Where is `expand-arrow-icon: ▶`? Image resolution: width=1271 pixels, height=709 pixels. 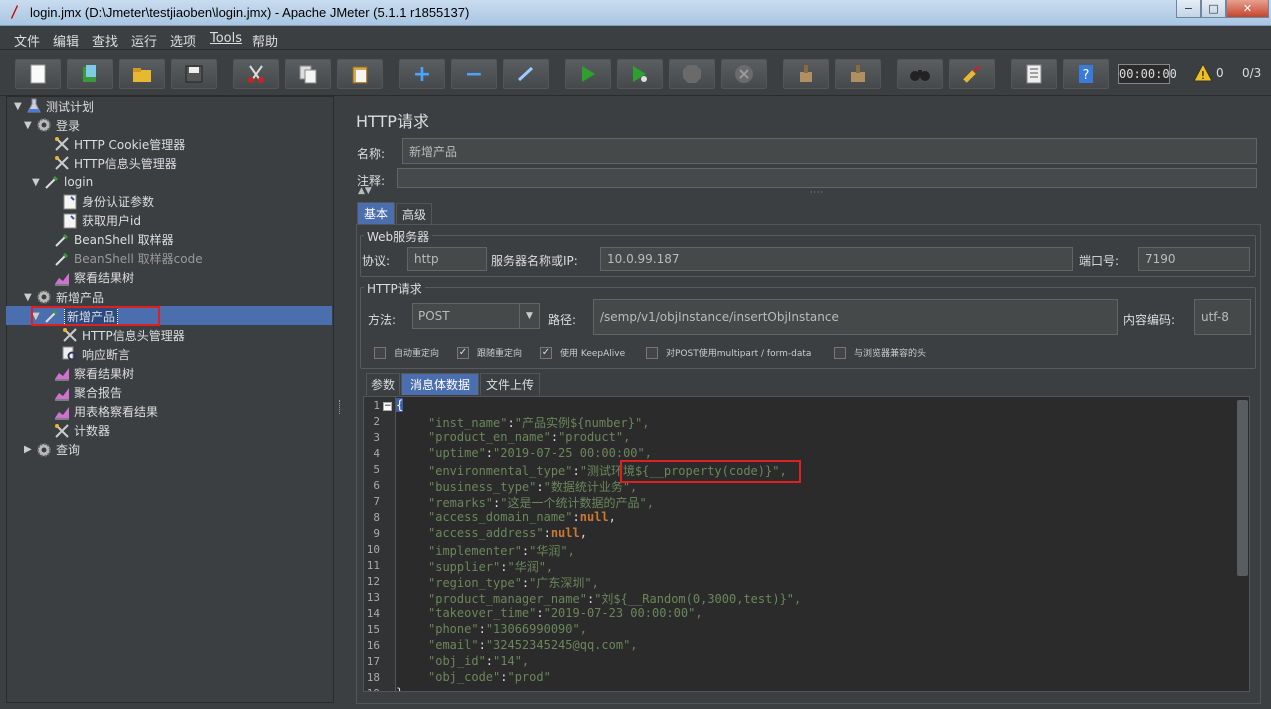
expand-arrow-icon: ▶ is located at coordinates (30, 449).